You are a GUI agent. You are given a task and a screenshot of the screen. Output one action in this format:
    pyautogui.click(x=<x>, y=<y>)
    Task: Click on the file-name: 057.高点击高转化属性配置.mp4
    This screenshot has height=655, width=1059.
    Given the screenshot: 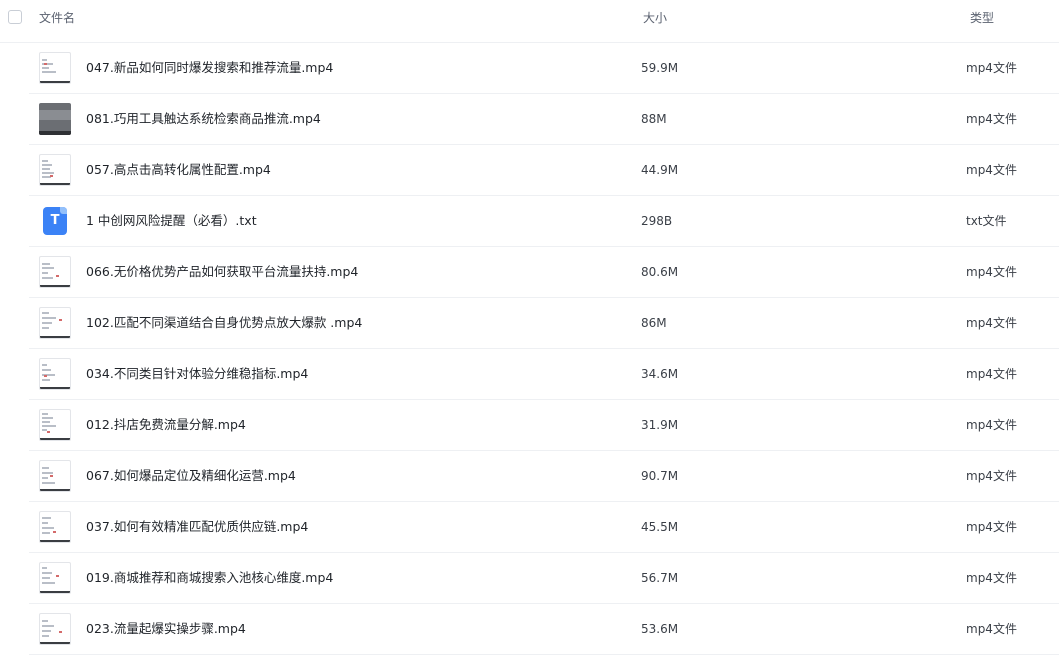 What is the action you would take?
    pyautogui.click(x=178, y=170)
    